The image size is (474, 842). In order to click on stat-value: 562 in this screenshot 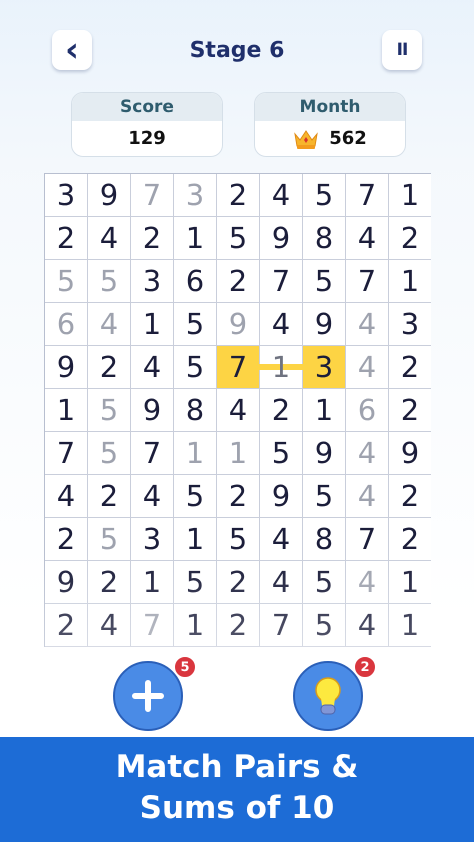, I will do `click(348, 138)`.